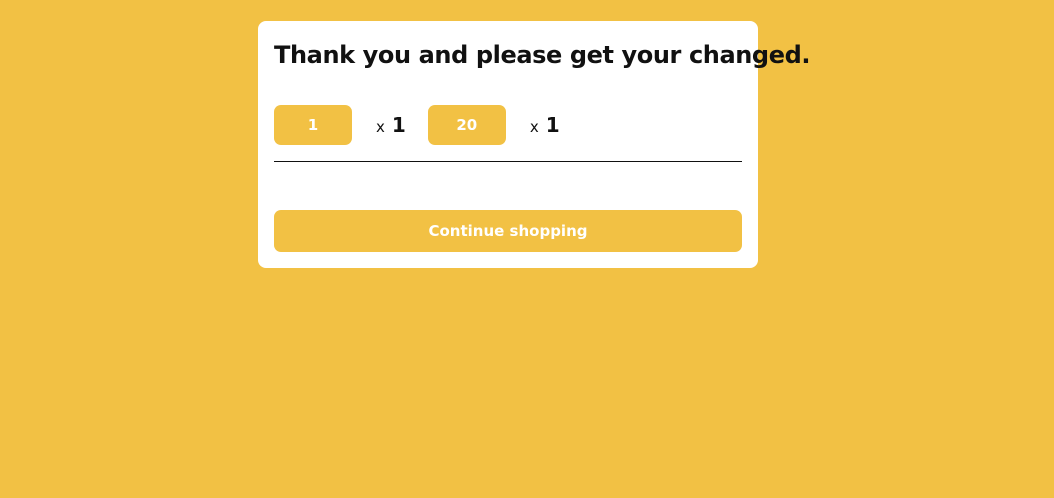  What do you see at coordinates (508, 231) in the screenshot?
I see `continue-shopping-button: Continue shopping` at bounding box center [508, 231].